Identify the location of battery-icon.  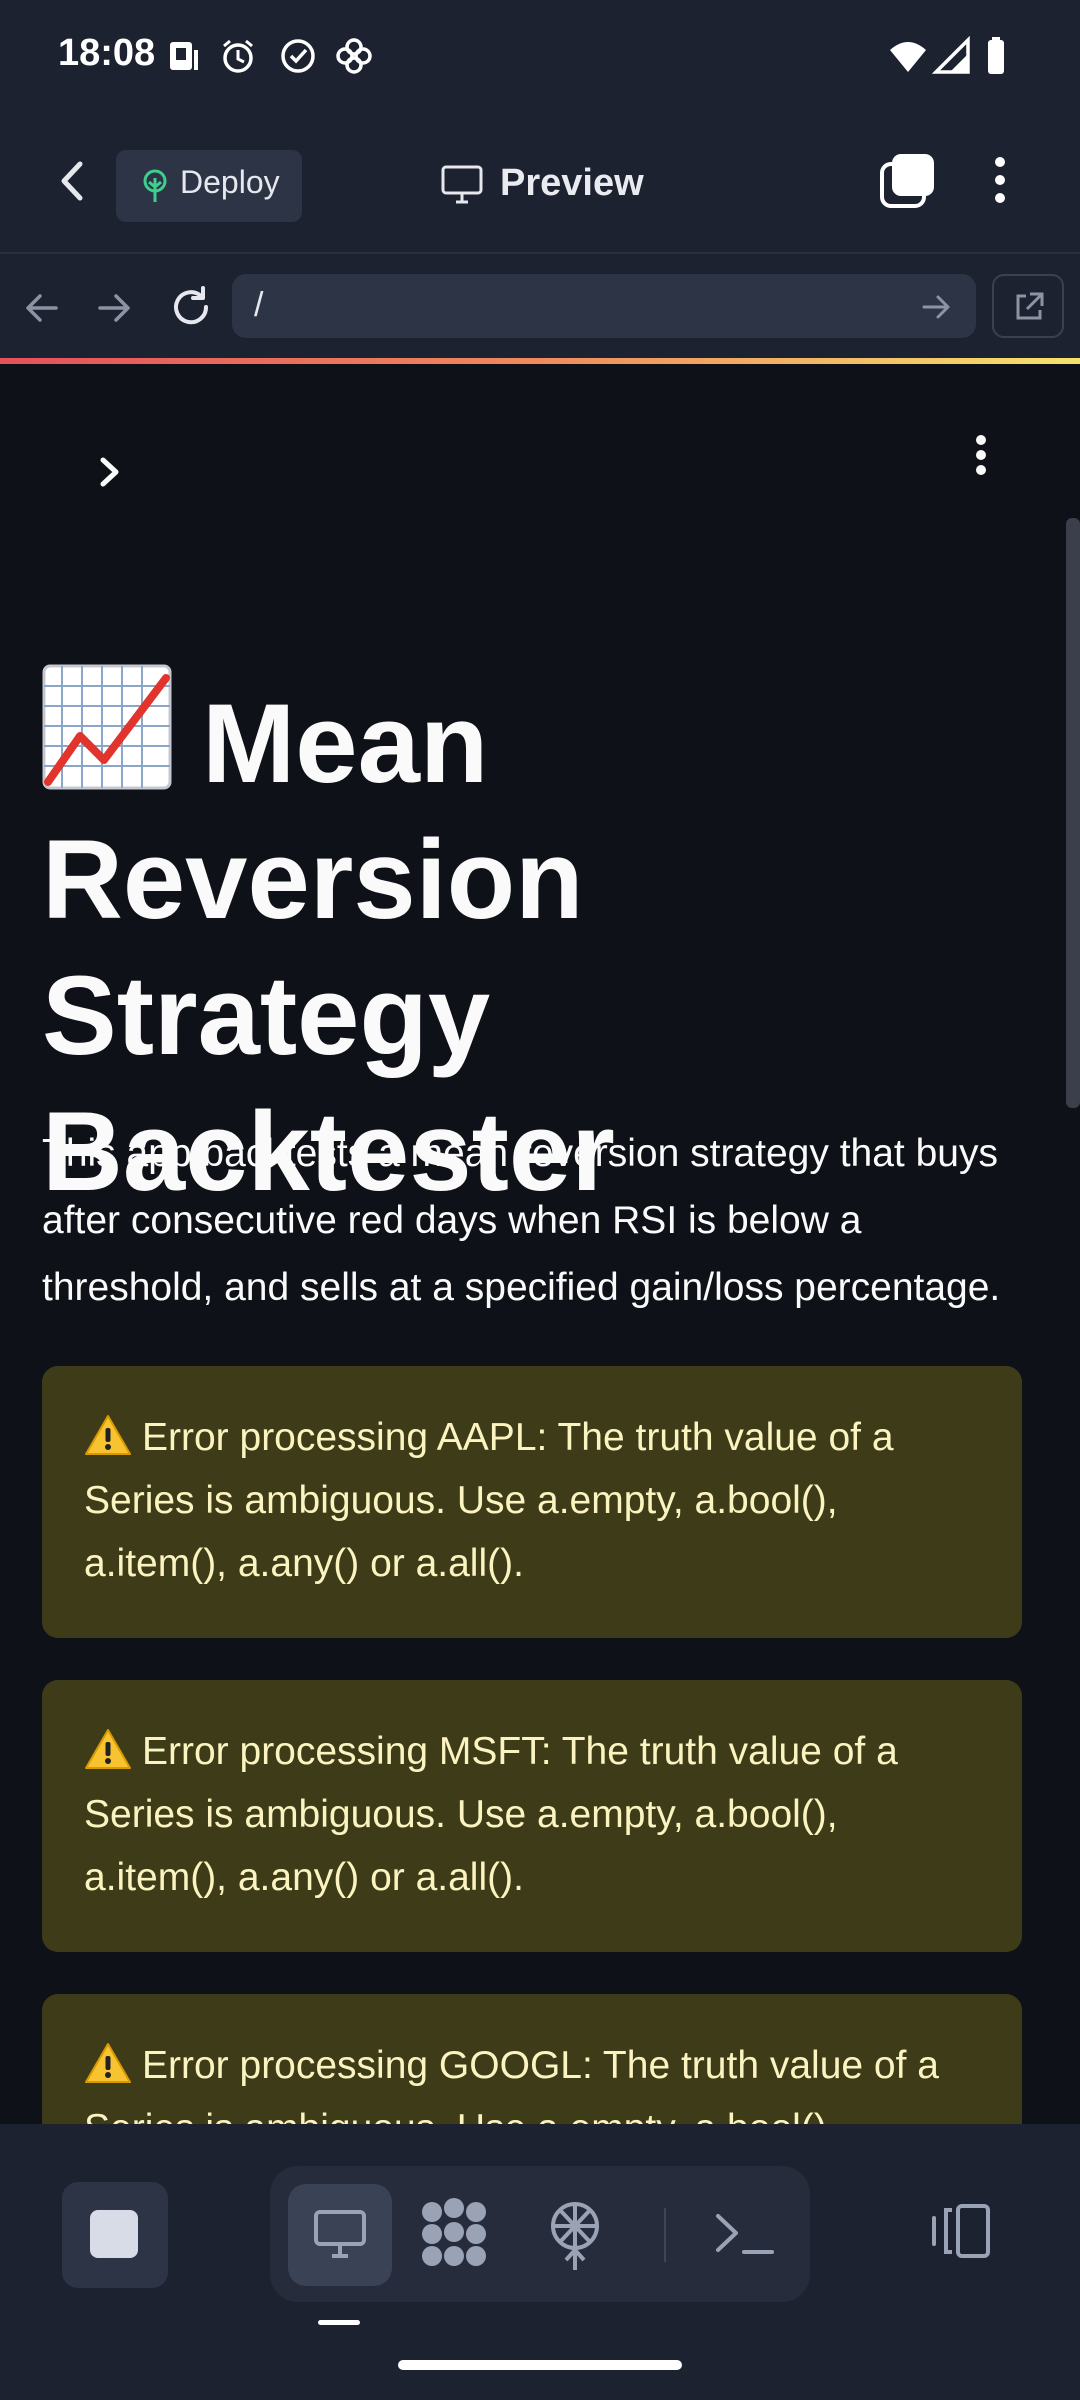
(996, 55).